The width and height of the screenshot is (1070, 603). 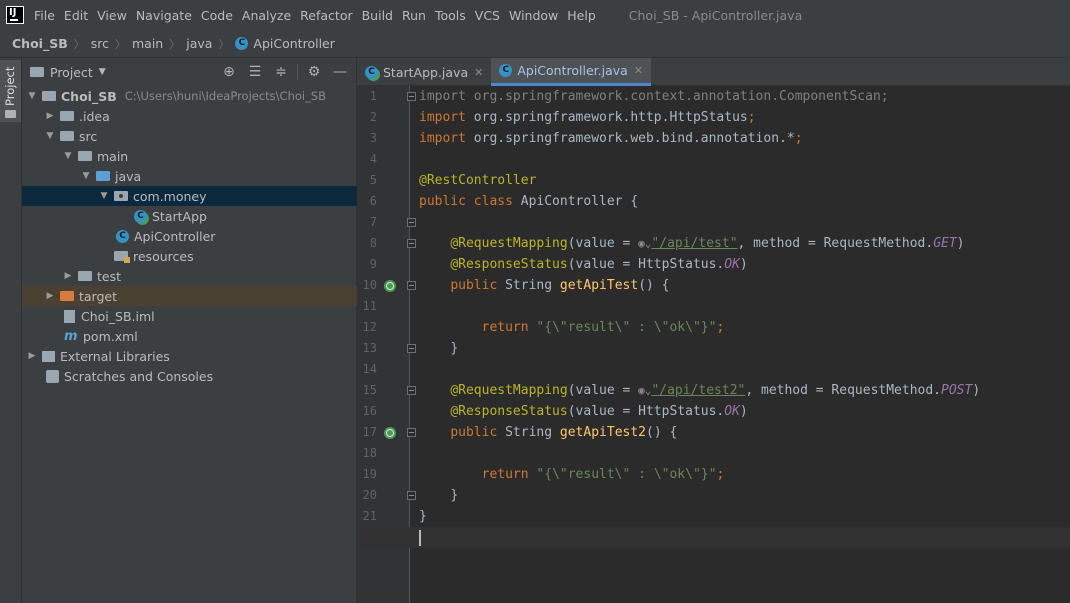 I want to click on gutter-line: 15, so click(x=369, y=390).